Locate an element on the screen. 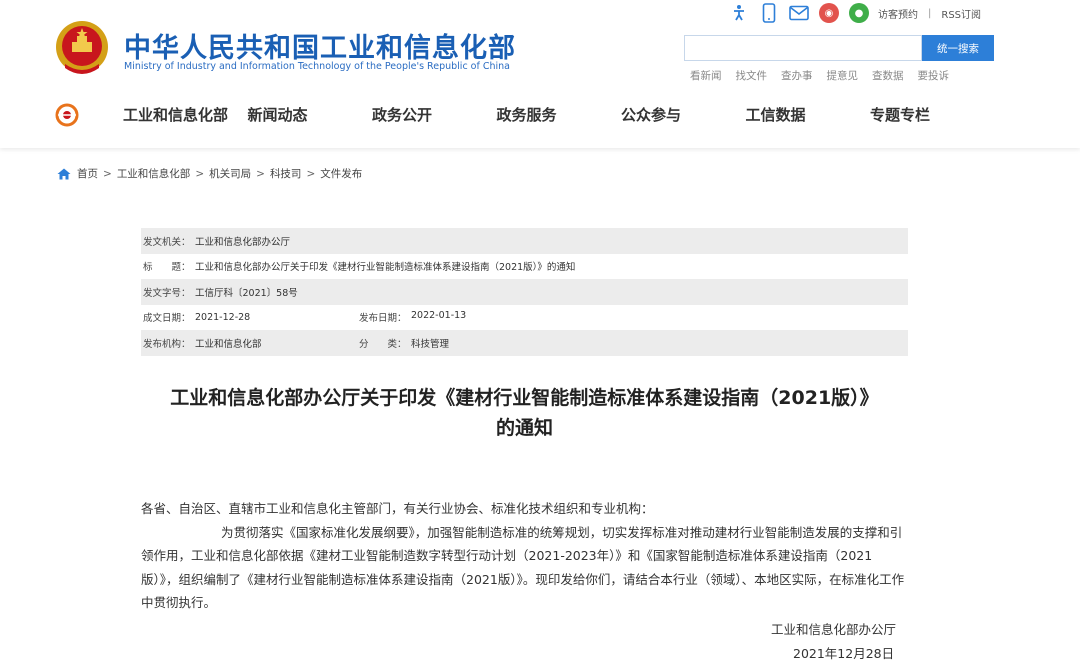 This screenshot has height=664, width=1080. quick-link-files: 找文件 is located at coordinates (752, 75).